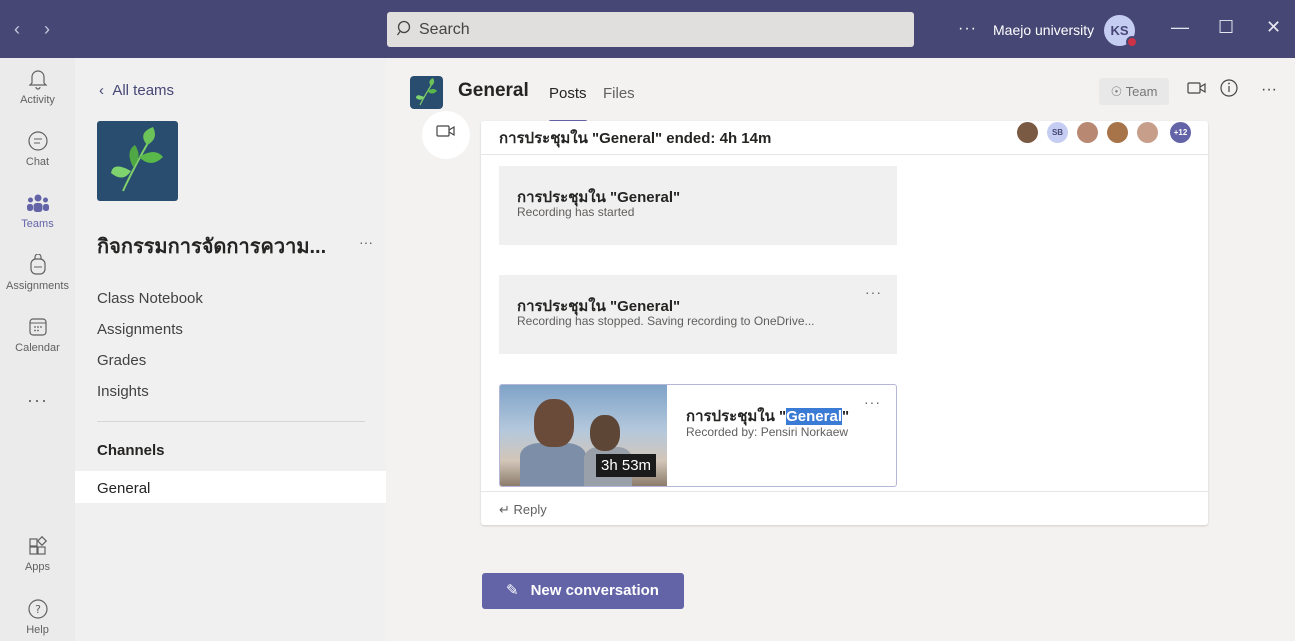  Describe the element at coordinates (37, 224) in the screenshot. I see `rail-label: Teams` at that location.